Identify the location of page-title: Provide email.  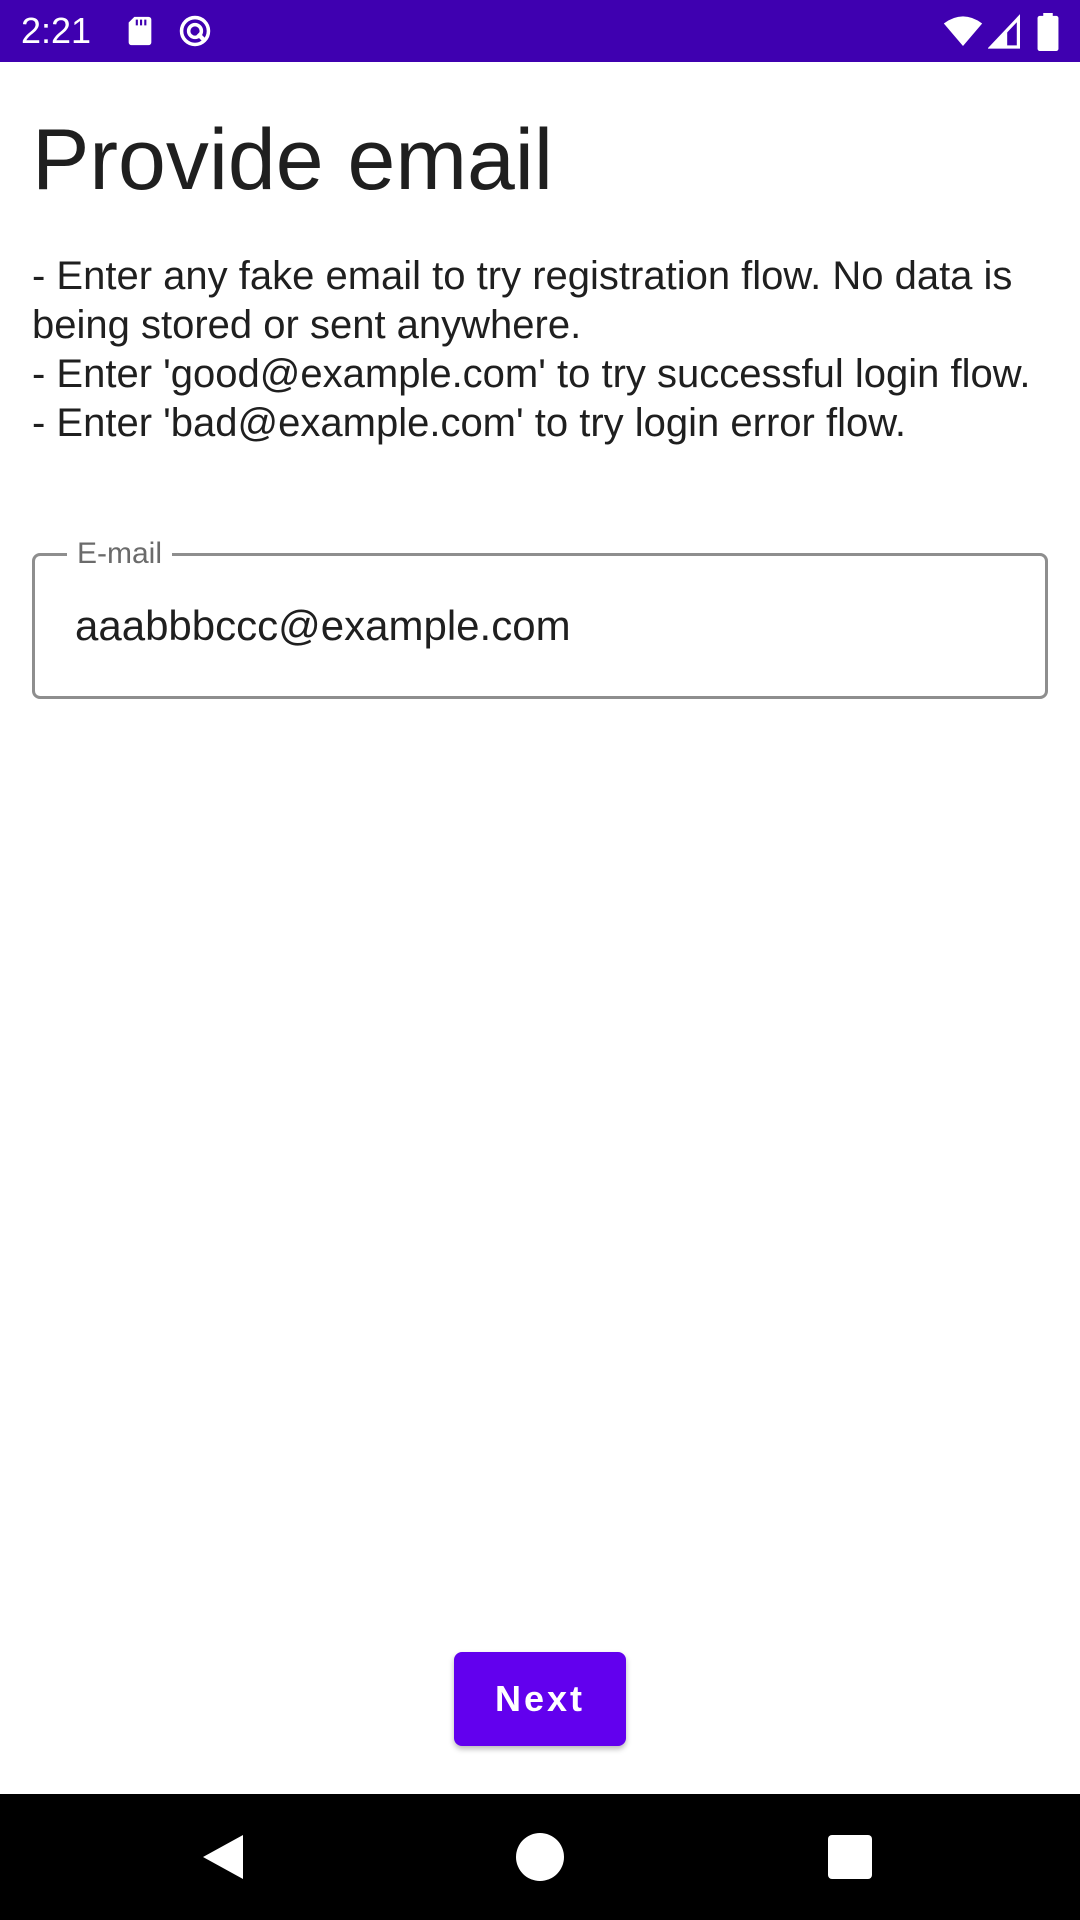
(292, 160).